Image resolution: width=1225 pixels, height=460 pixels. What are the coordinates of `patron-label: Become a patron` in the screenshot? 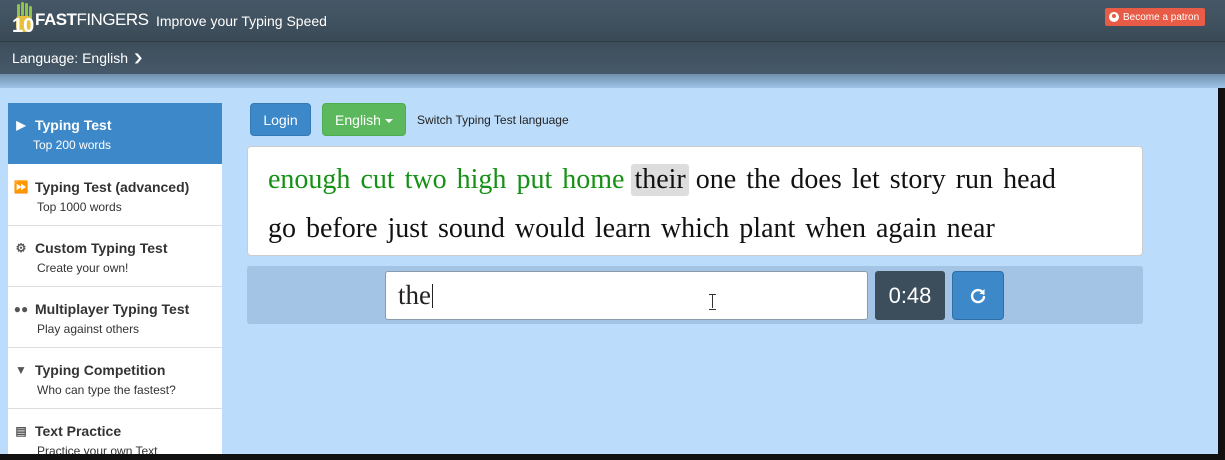 It's located at (1161, 17).